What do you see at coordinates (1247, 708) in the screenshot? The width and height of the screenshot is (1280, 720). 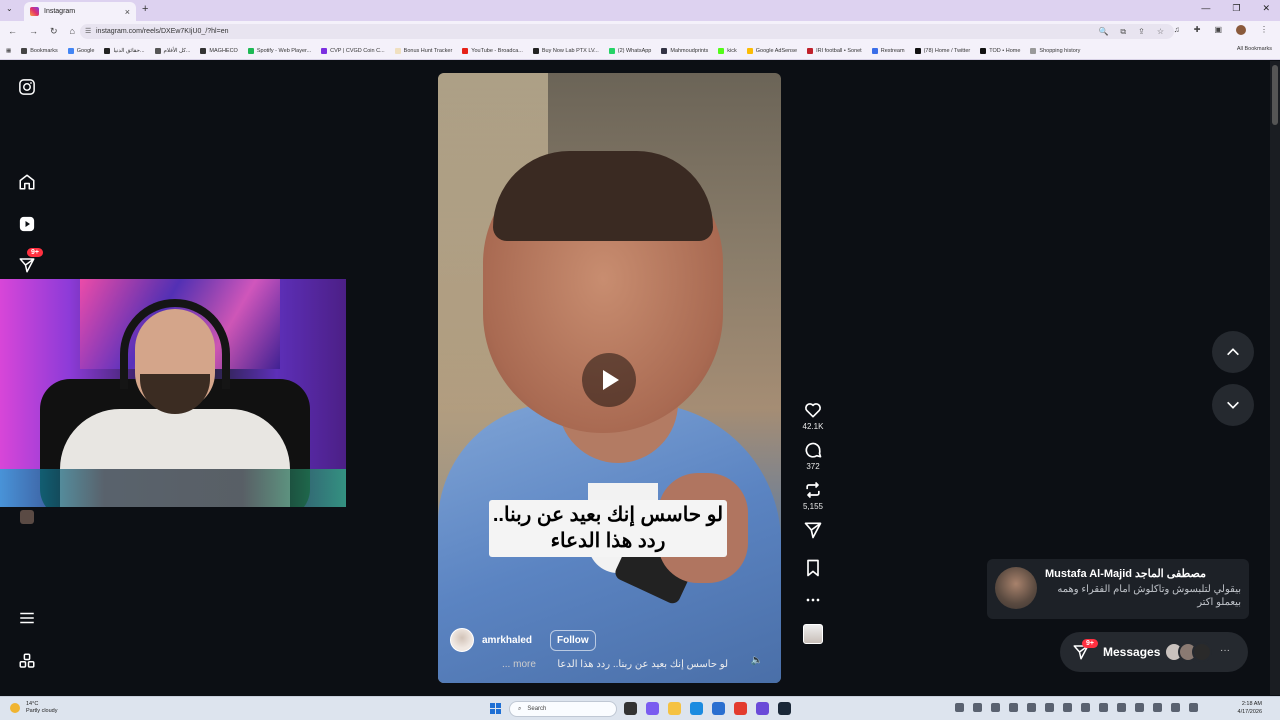 I see `system-clock: 2:18 AM 4/17/2026` at bounding box center [1247, 708].